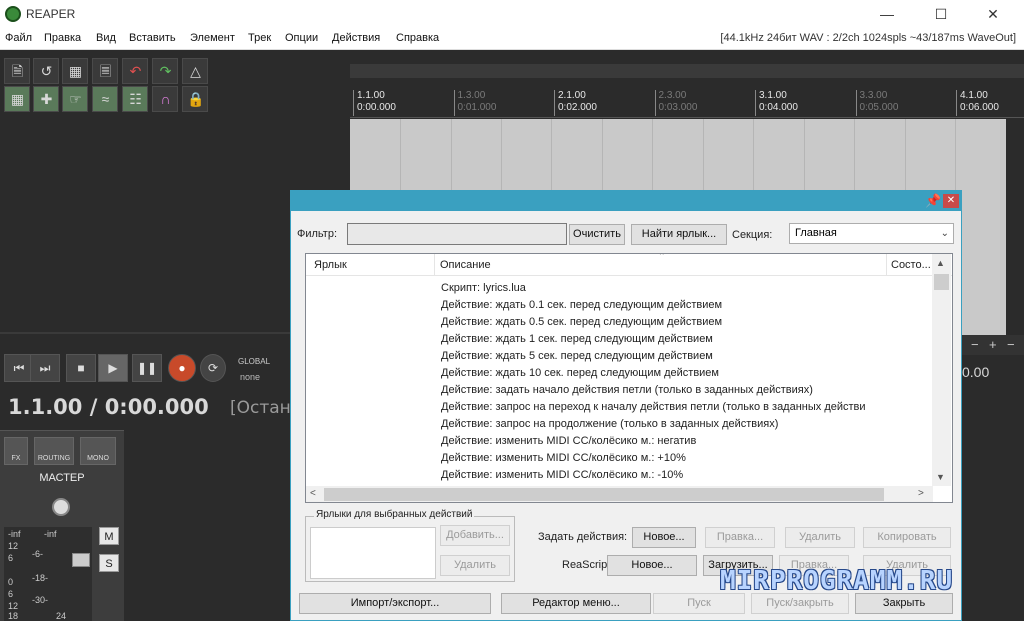 This screenshot has height=621, width=1024. Describe the element at coordinates (313, 493) in the screenshot. I see `scroll-left-icon: <` at that location.